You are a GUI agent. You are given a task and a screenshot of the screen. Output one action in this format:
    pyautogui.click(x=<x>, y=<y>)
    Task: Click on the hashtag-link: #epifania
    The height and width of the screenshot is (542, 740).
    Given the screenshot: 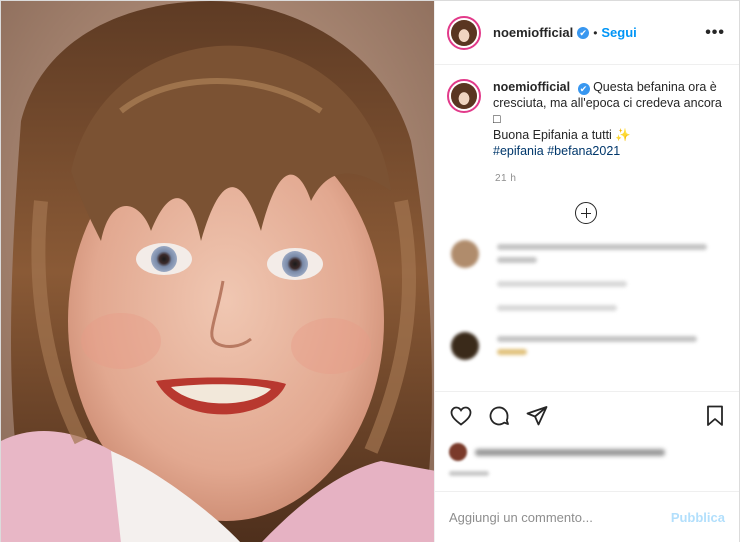 What is the action you would take?
    pyautogui.click(x=518, y=151)
    